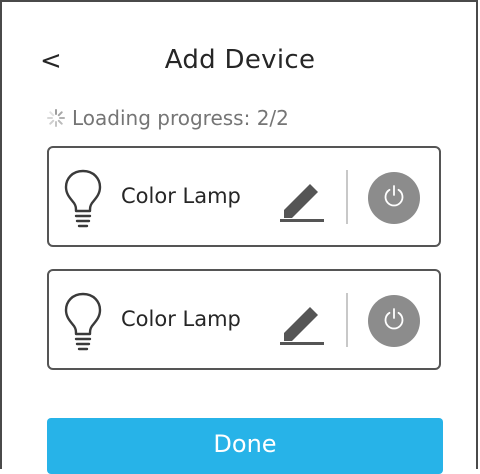 This screenshot has height=474, width=480. What do you see at coordinates (240, 60) in the screenshot?
I see `page-title: Add Device` at bounding box center [240, 60].